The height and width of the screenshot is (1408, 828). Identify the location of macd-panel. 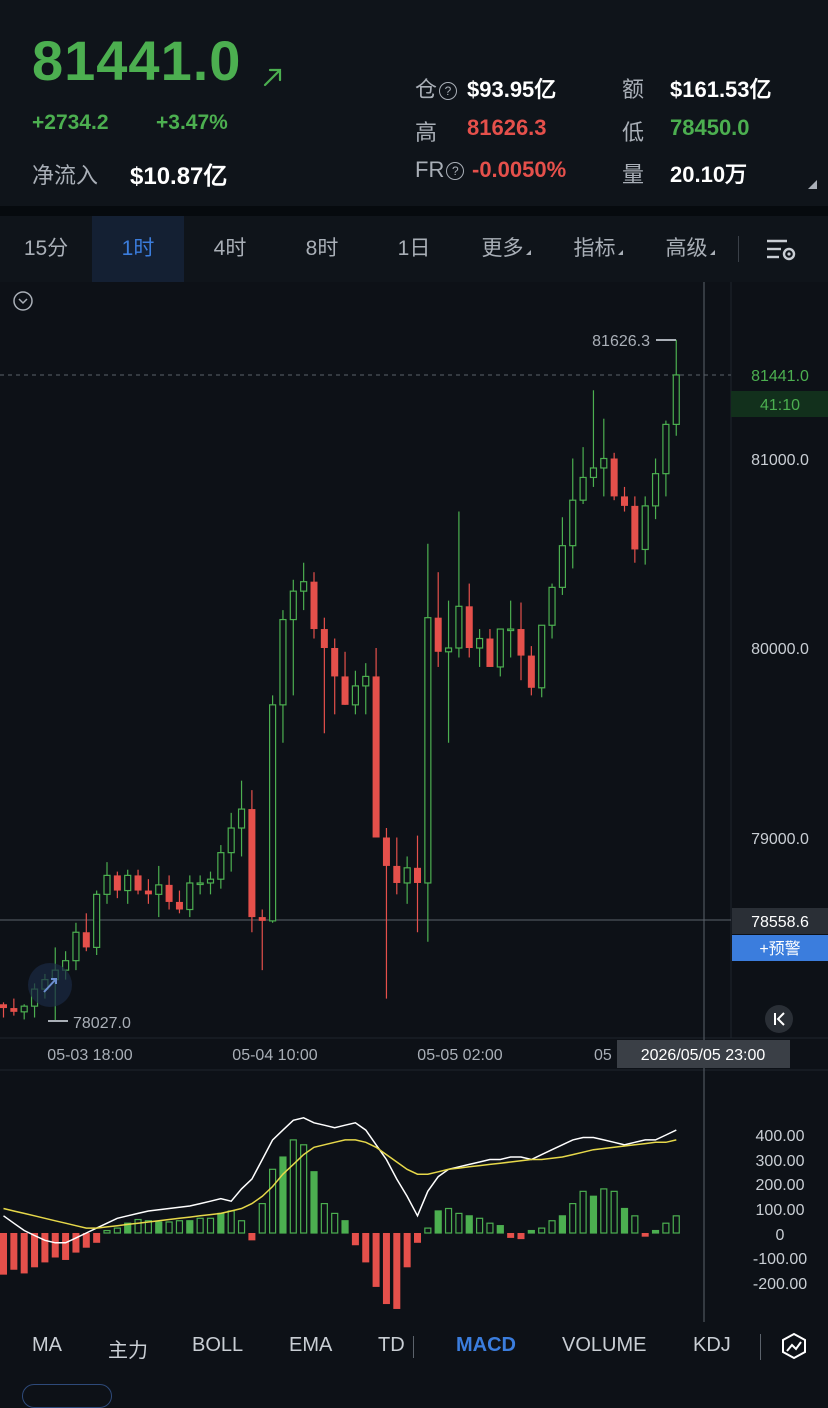
(340, 1213).